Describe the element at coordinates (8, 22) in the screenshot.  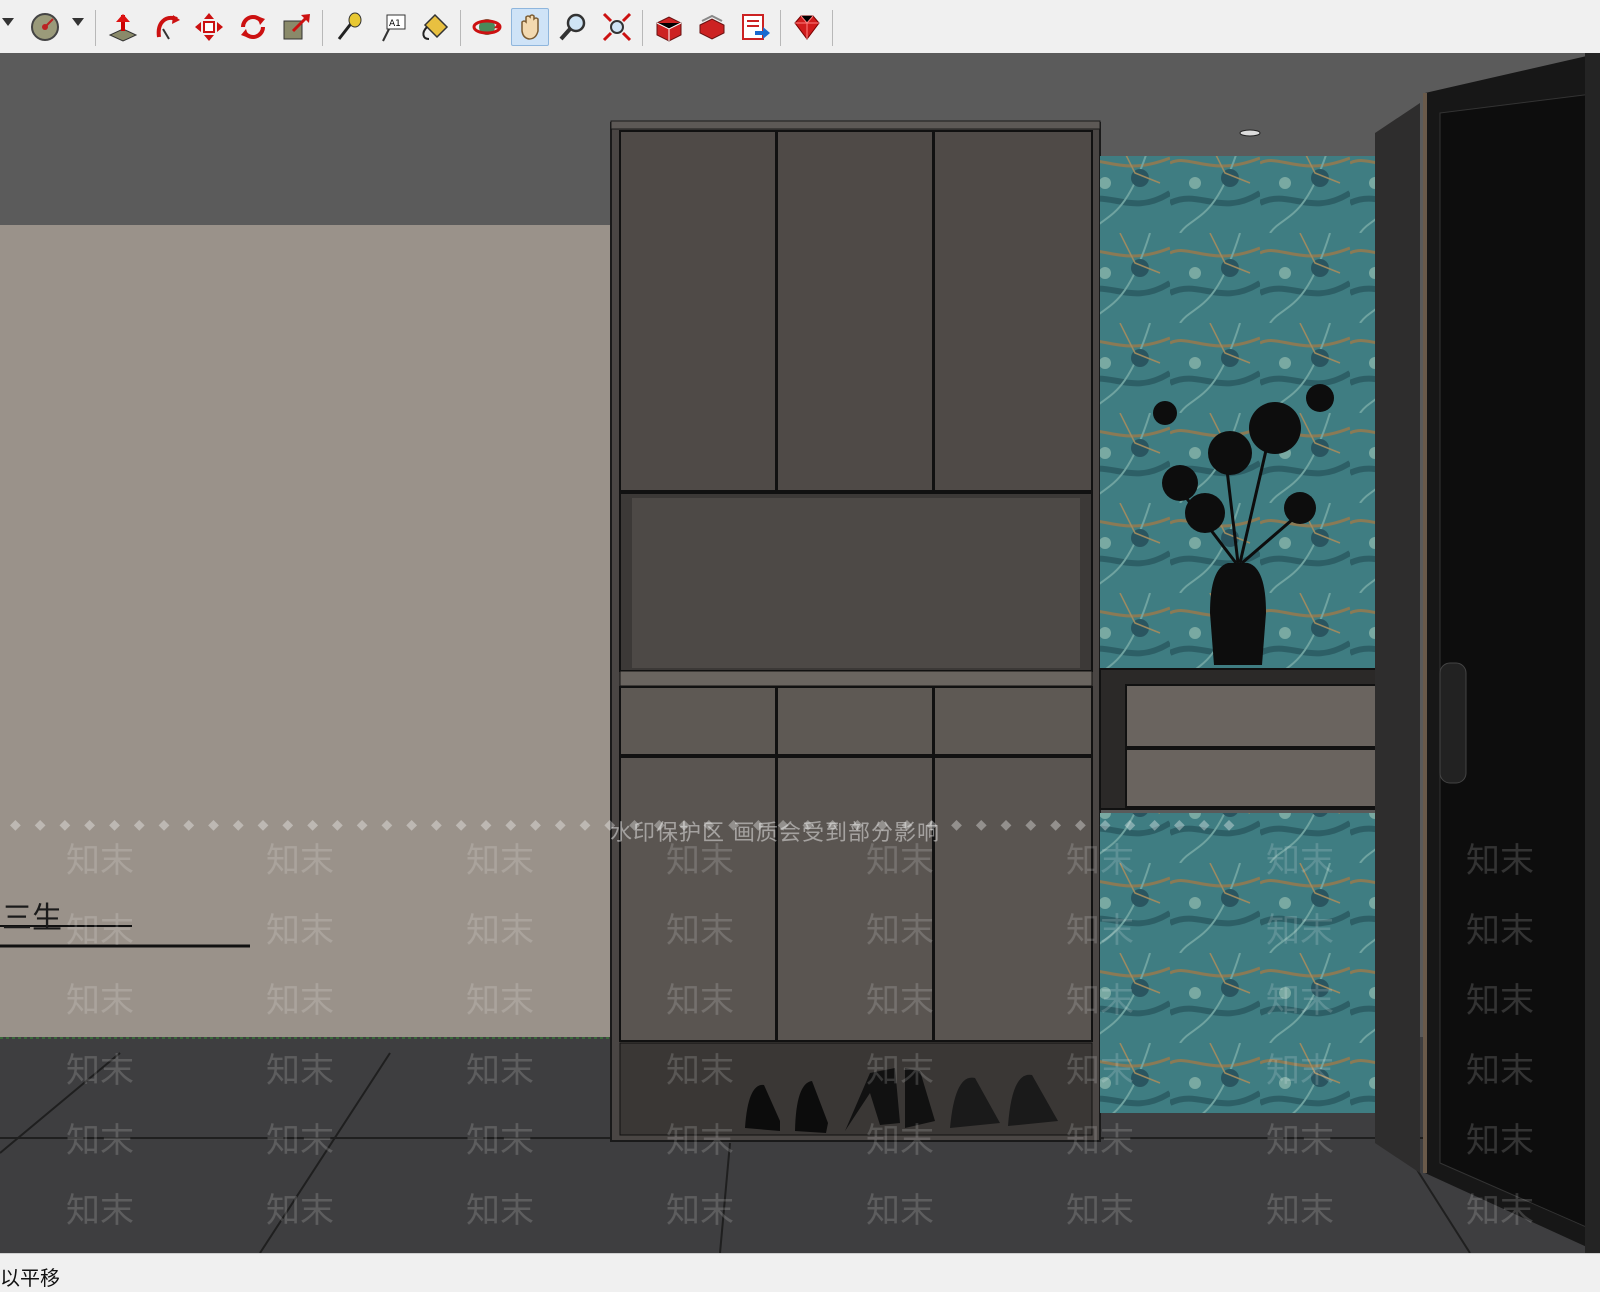
I see `tool-dropdown-left` at that location.